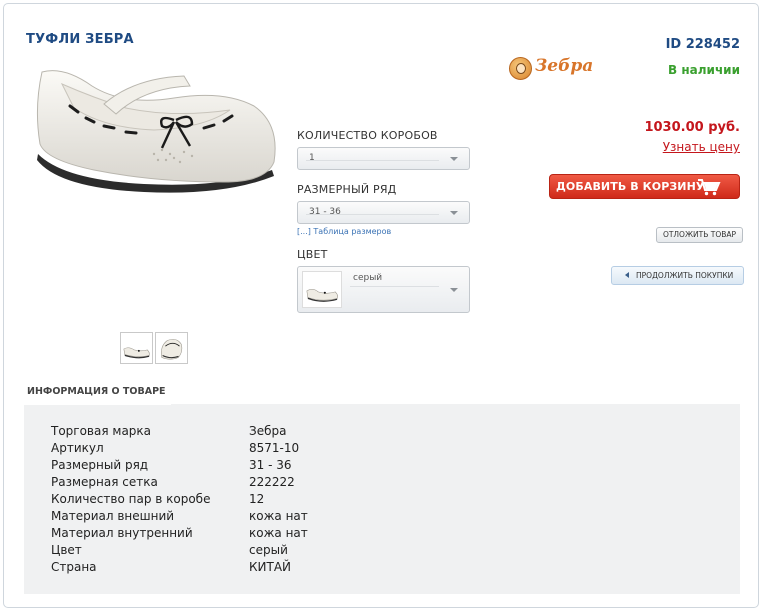  What do you see at coordinates (179, 566) in the screenshot?
I see `info-row: Страна КИТАЙ` at bounding box center [179, 566].